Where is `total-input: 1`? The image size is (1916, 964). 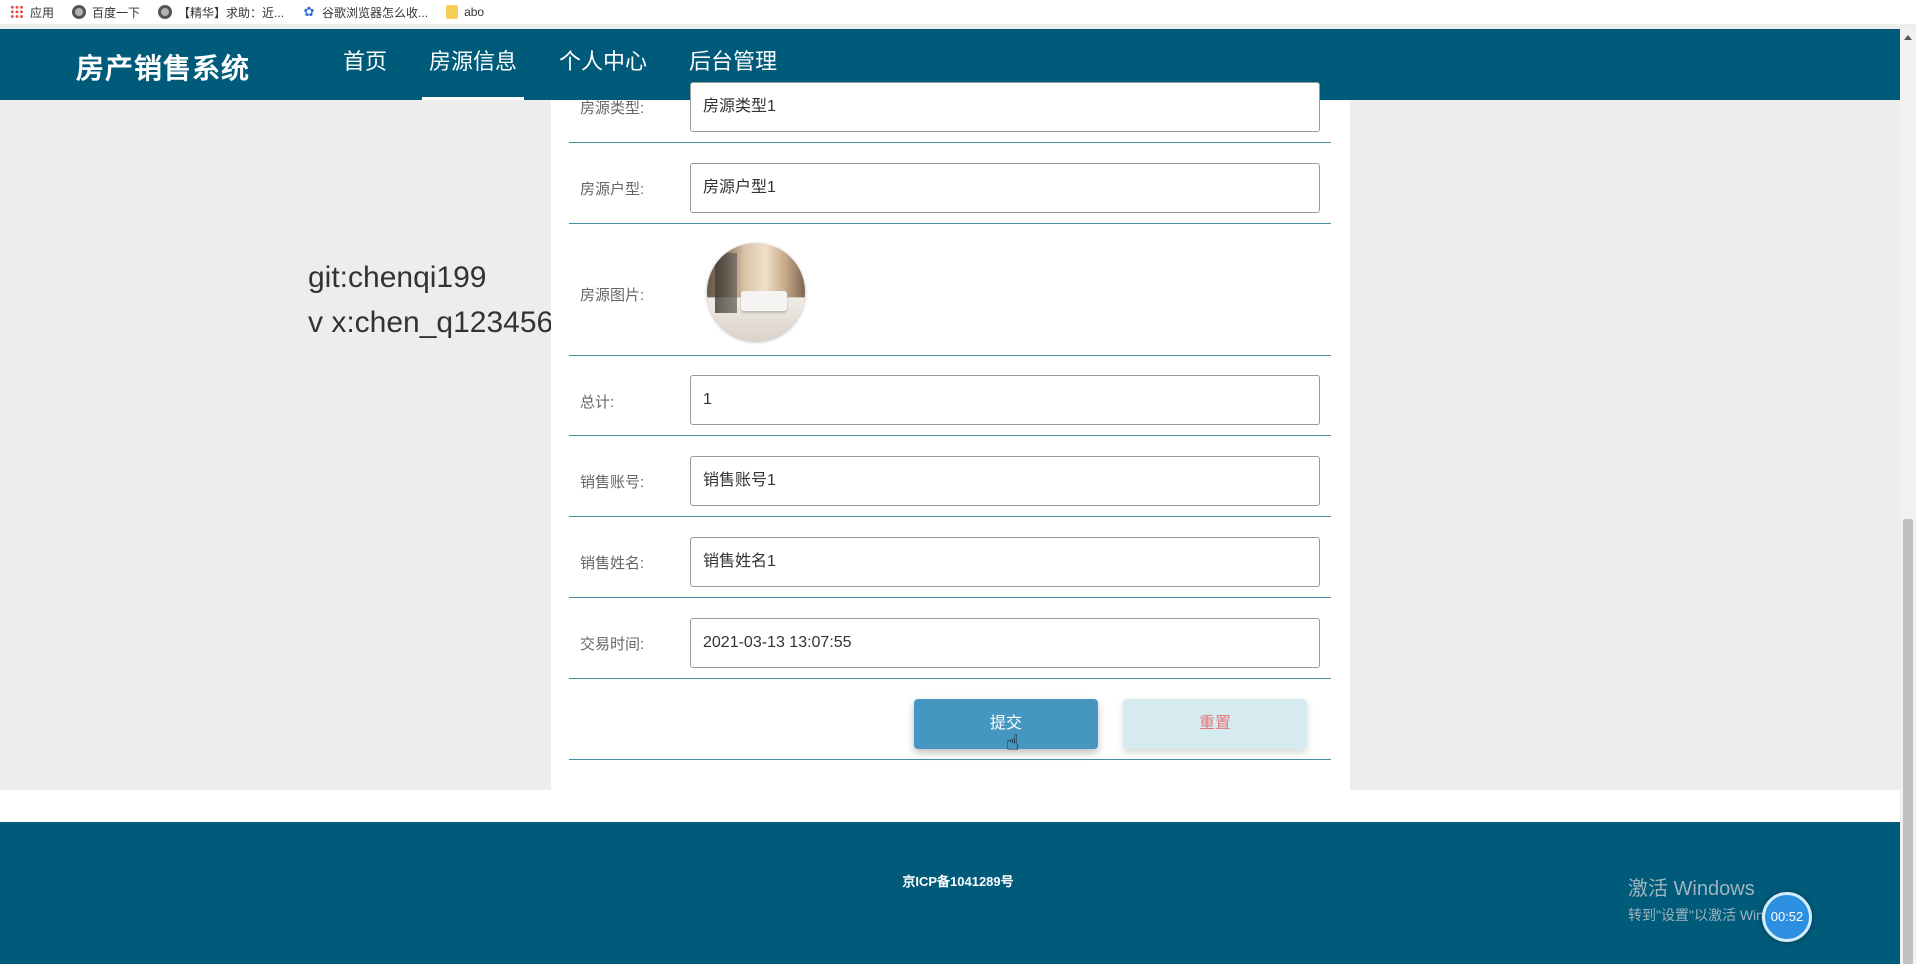 total-input: 1 is located at coordinates (1005, 400).